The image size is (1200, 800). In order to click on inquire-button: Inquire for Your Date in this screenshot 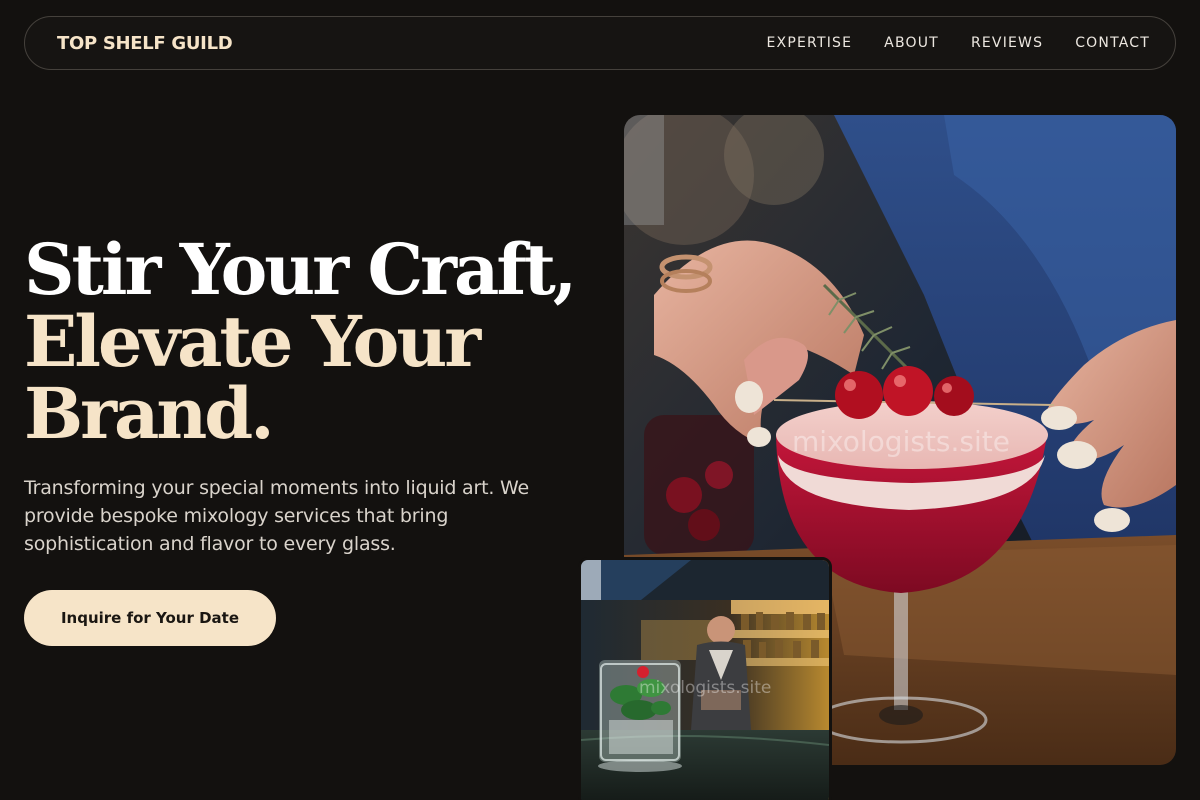, I will do `click(150, 618)`.